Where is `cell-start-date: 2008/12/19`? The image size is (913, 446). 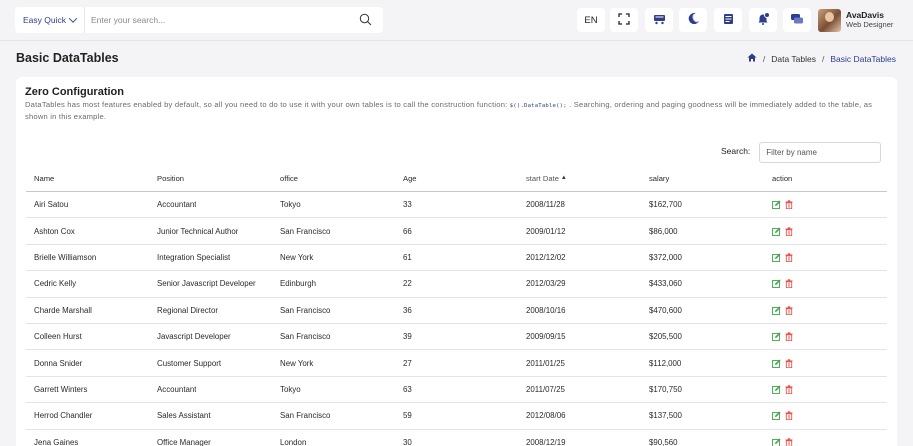 cell-start-date: 2008/12/19 is located at coordinates (546, 441).